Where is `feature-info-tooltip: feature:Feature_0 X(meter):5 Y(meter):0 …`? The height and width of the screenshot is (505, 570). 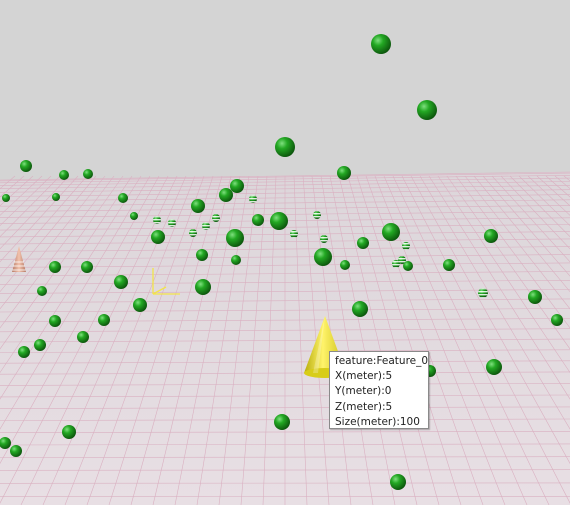 feature-info-tooltip: feature:Feature_0 X(meter):5 Y(meter):0 … is located at coordinates (379, 390).